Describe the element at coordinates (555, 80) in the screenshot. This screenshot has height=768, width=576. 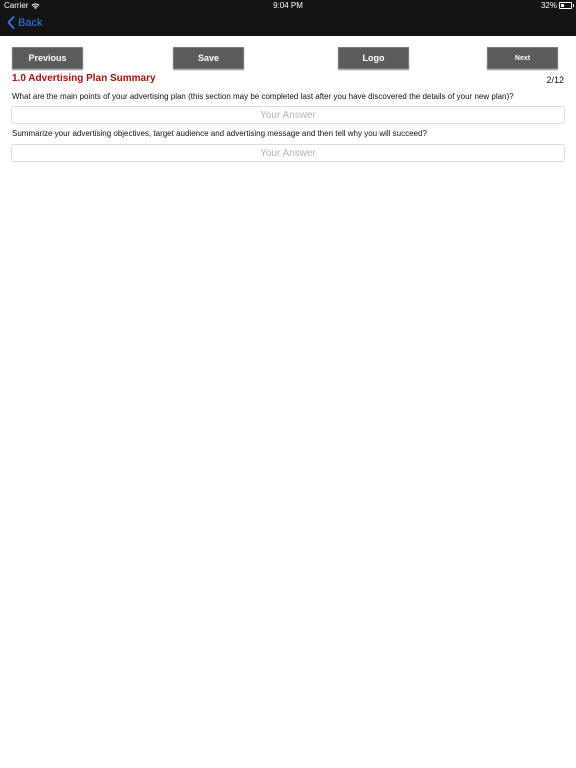
I see `page-indicator: 2/12` at that location.